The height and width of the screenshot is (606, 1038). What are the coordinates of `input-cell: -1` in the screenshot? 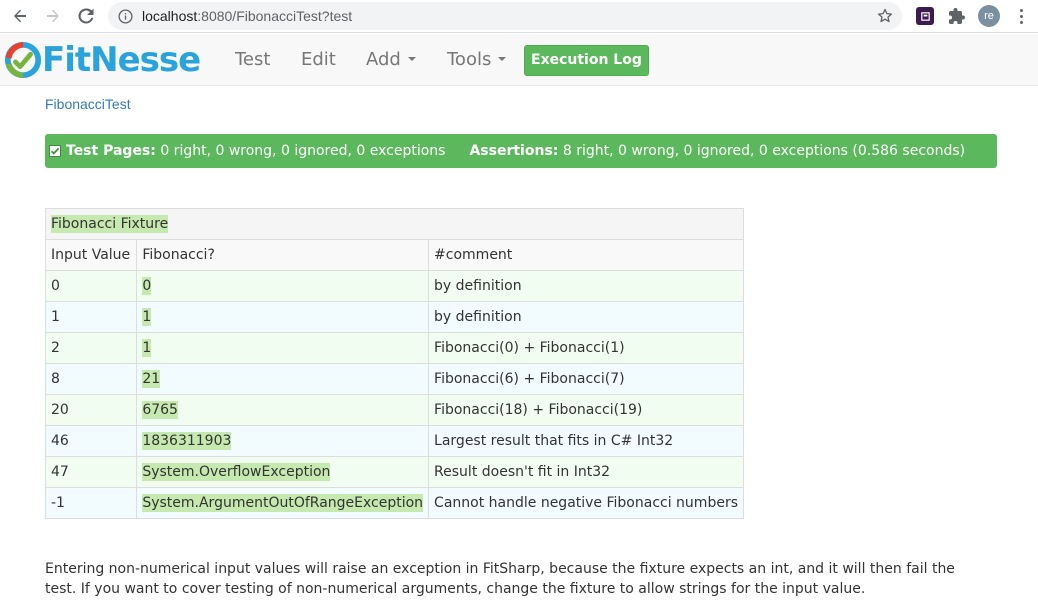 It's located at (91, 503).